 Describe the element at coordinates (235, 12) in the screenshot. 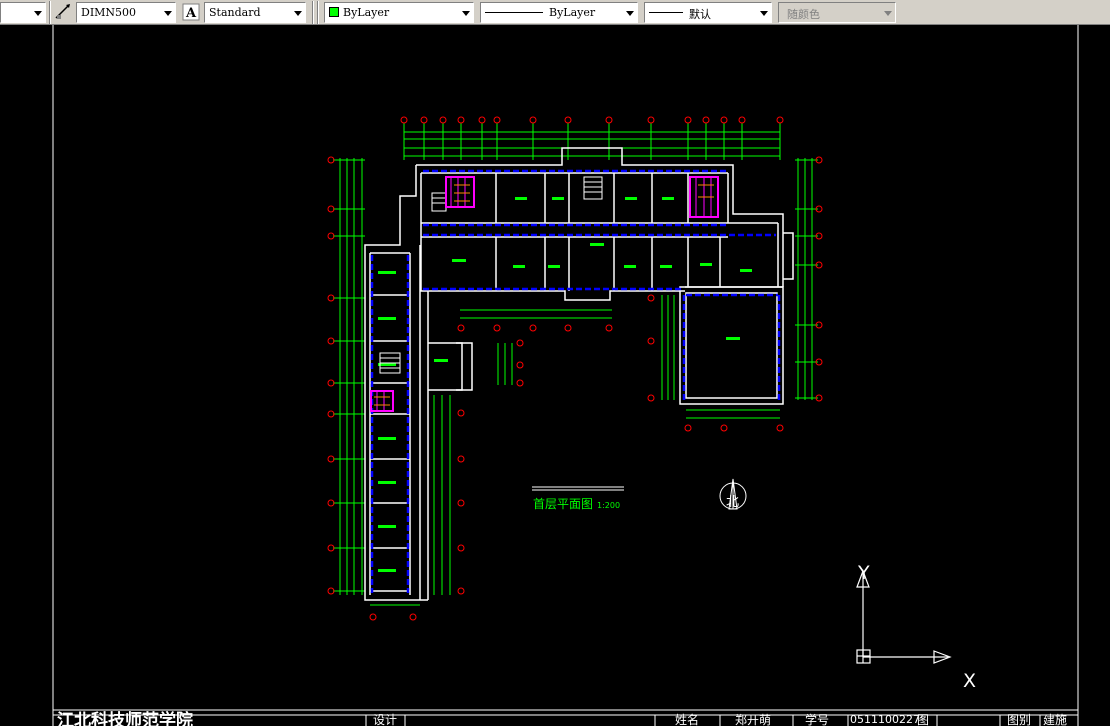

I see `textstyle-value: Standard` at that location.